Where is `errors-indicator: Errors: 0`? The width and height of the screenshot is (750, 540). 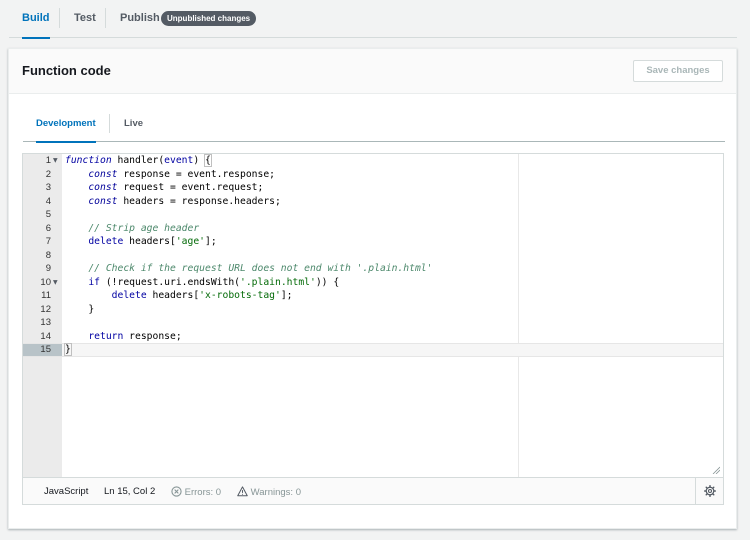
errors-indicator: Errors: 0 is located at coordinates (196, 492).